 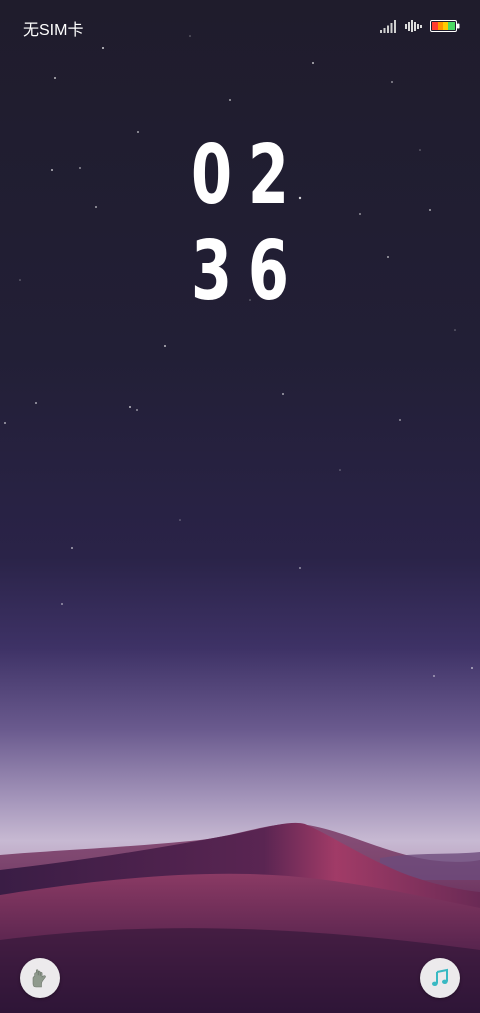 I want to click on battery-icon, so click(x=445, y=26).